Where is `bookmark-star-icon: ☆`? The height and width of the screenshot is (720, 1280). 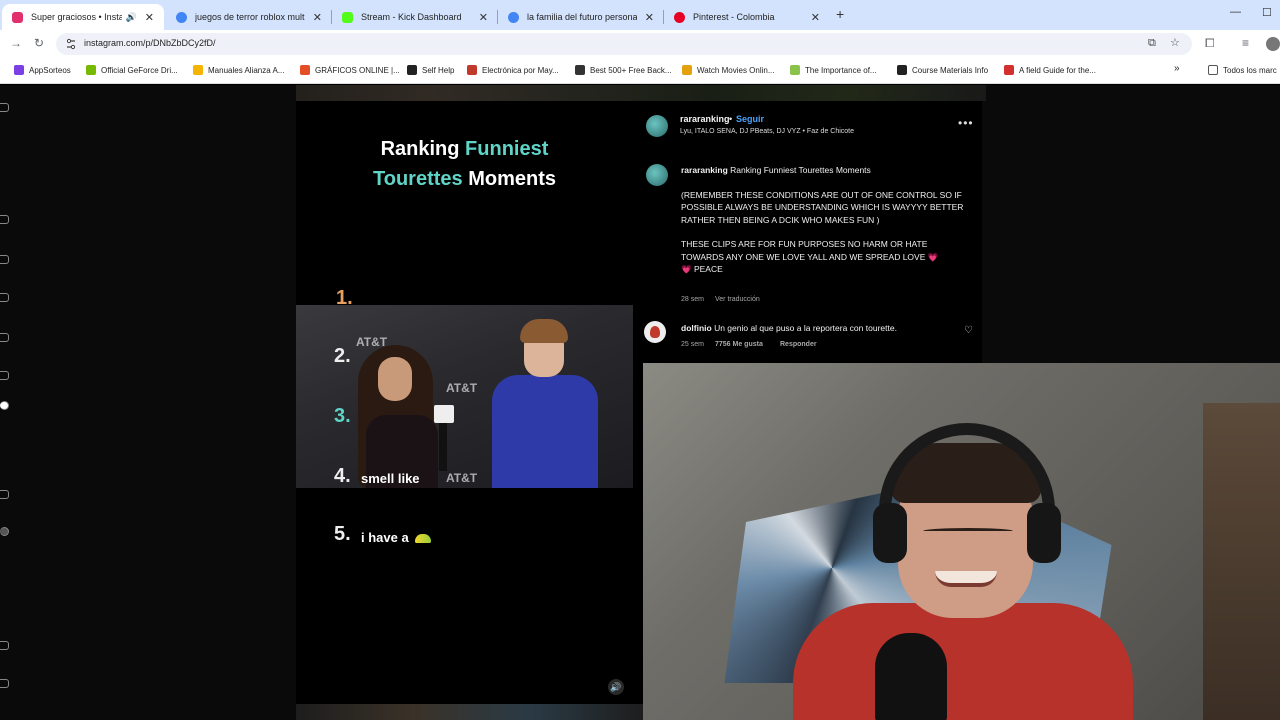
bookmark-star-icon: ☆ is located at coordinates (1175, 42).